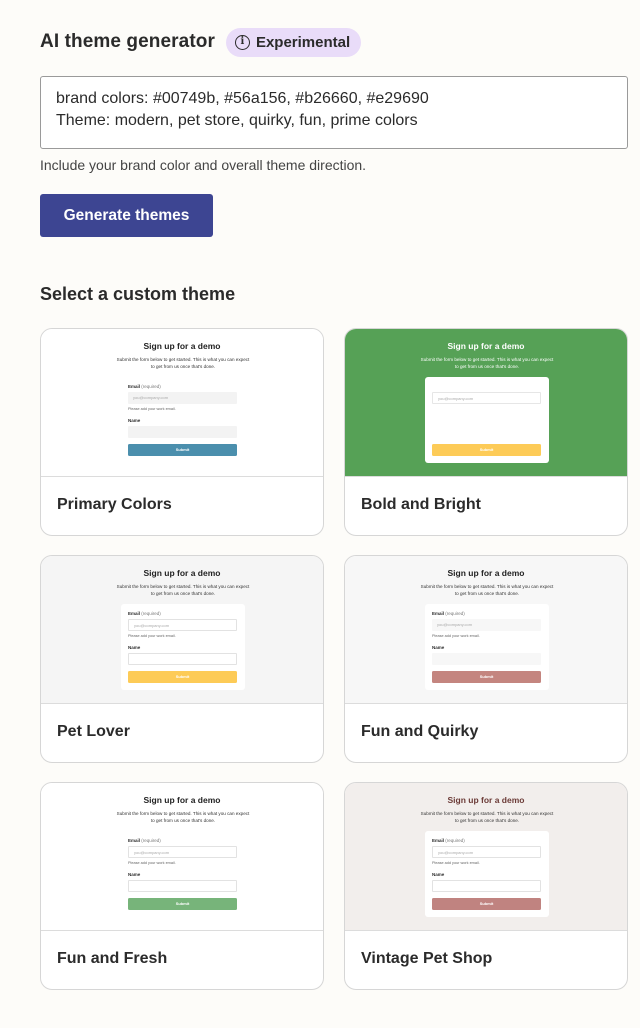 This screenshot has width=640, height=1028. What do you see at coordinates (112, 958) in the screenshot?
I see `theme-name: Fun and Fresh` at bounding box center [112, 958].